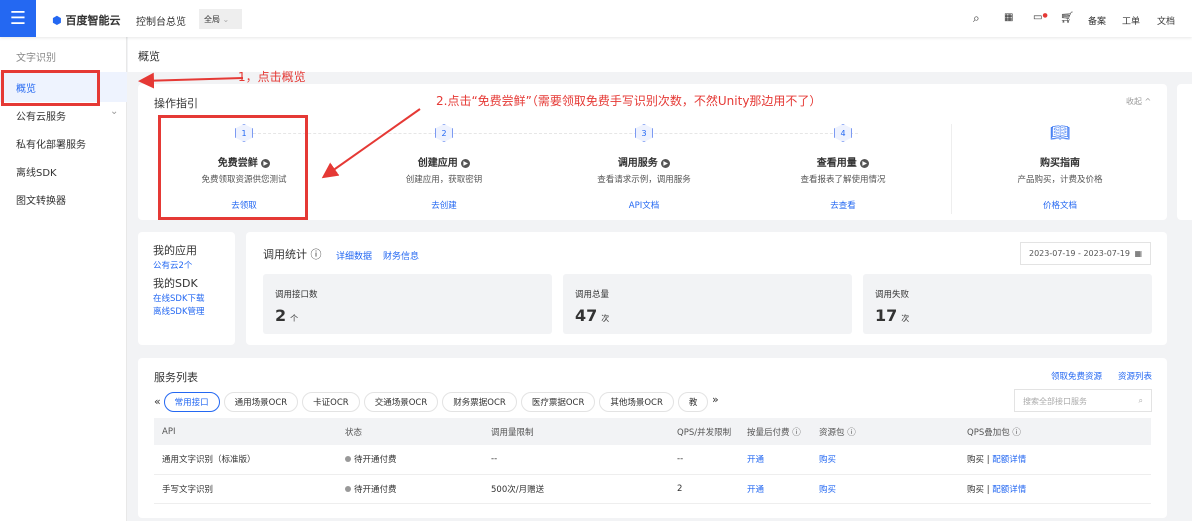 The width and height of the screenshot is (1192, 521). Describe the element at coordinates (596, 18) in the screenshot. I see `top-bar: ☰ ⬢ 百度智能云 控制台总览 全局 ⌄ ⌕ ▦ ▭● 🛒︎ 备案 工单 文档` at that location.